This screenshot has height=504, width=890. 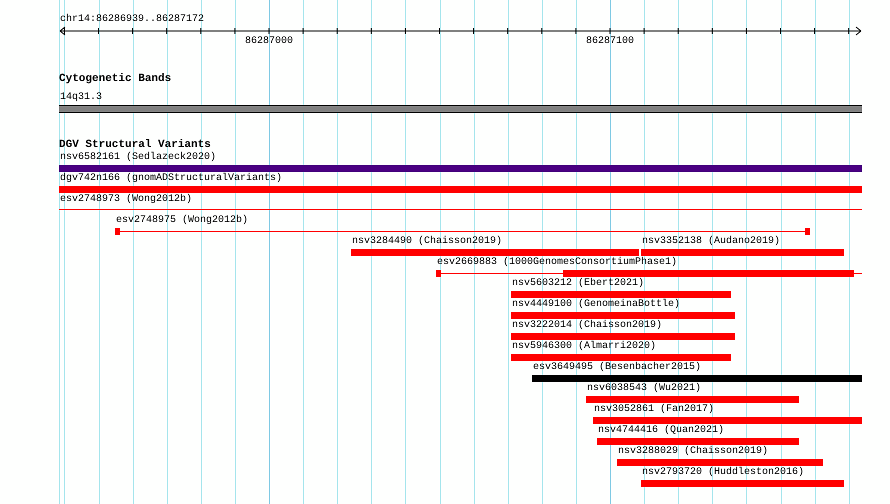 I want to click on variant-label: esv3649495 (Besenbacher2015), so click(x=617, y=368).